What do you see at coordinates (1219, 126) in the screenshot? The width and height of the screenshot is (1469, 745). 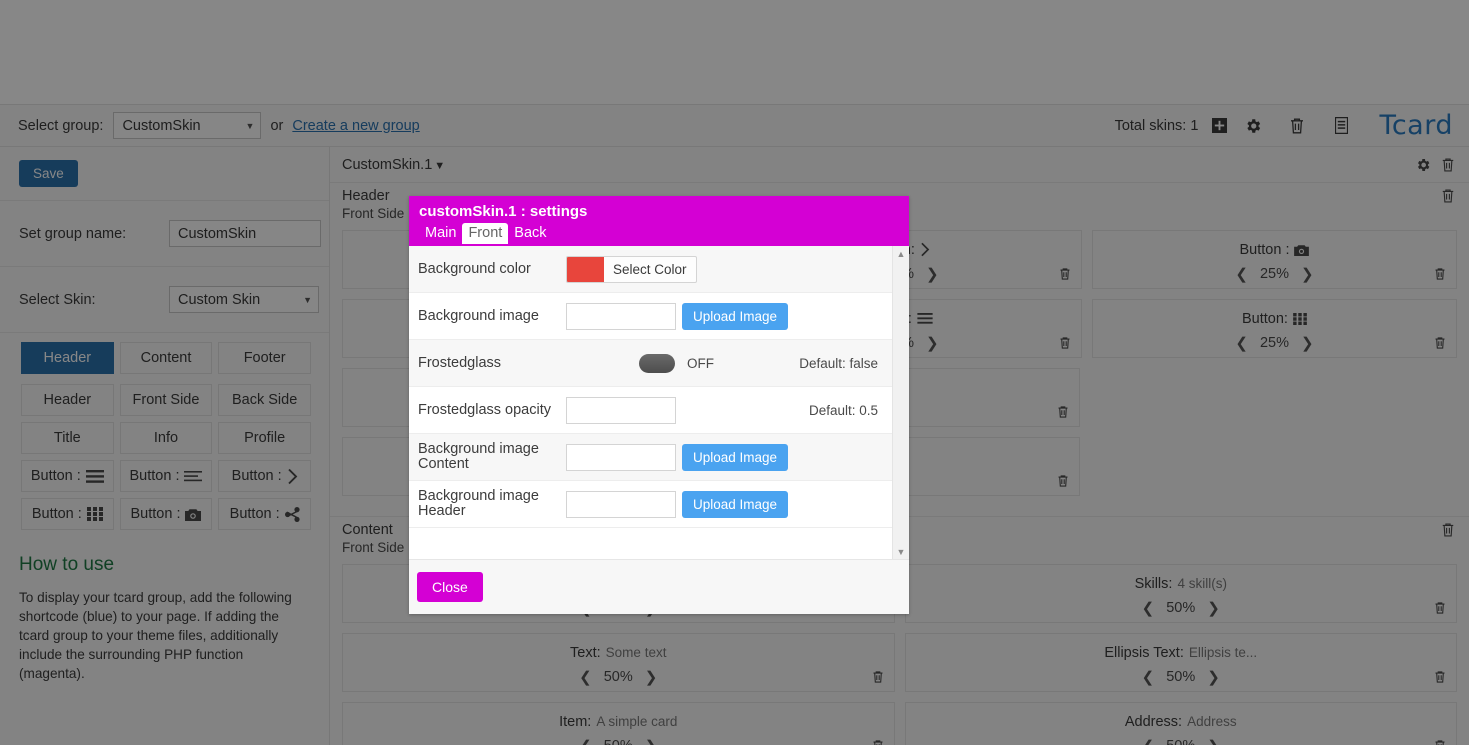 I see `add-skin-icon` at bounding box center [1219, 126].